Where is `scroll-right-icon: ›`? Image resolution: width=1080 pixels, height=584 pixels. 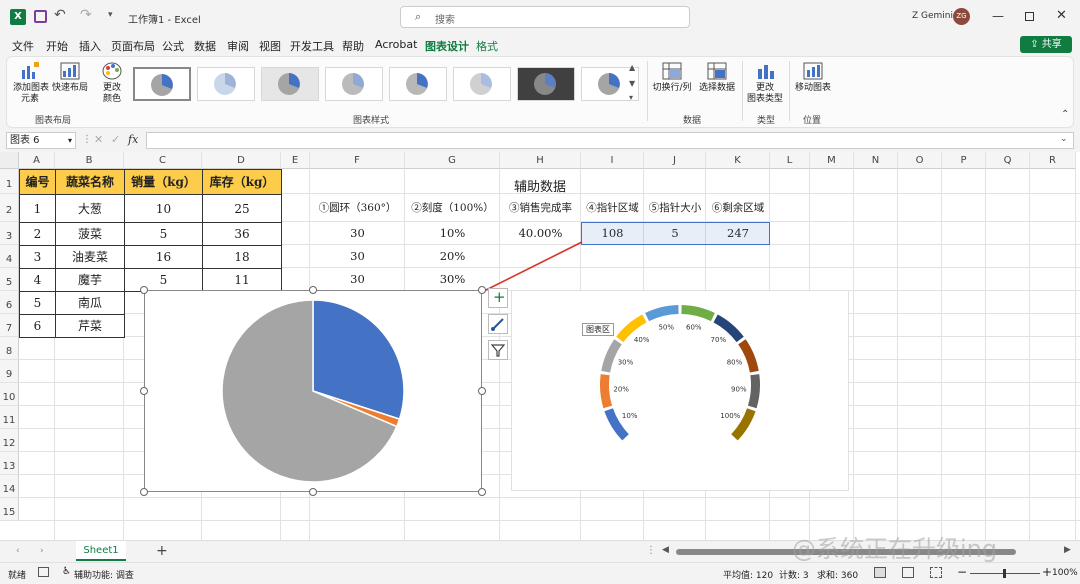
scroll-right-icon: › is located at coordinates (42, 551).